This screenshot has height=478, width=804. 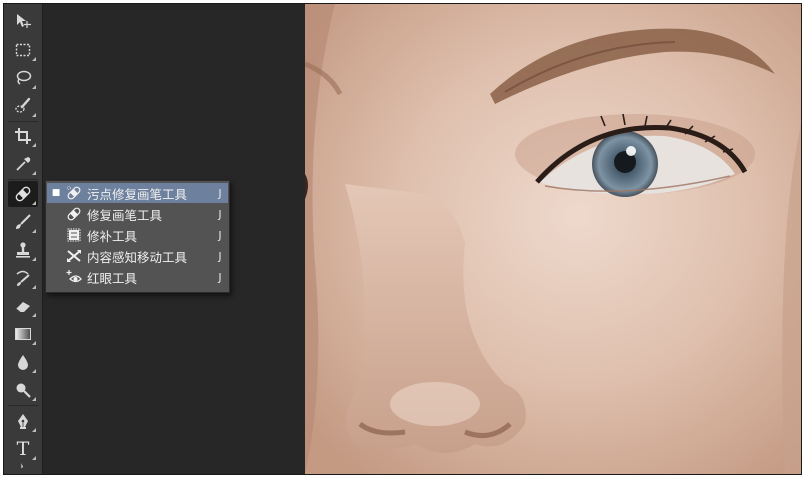 I want to click on marquee-icon, so click(x=23, y=50).